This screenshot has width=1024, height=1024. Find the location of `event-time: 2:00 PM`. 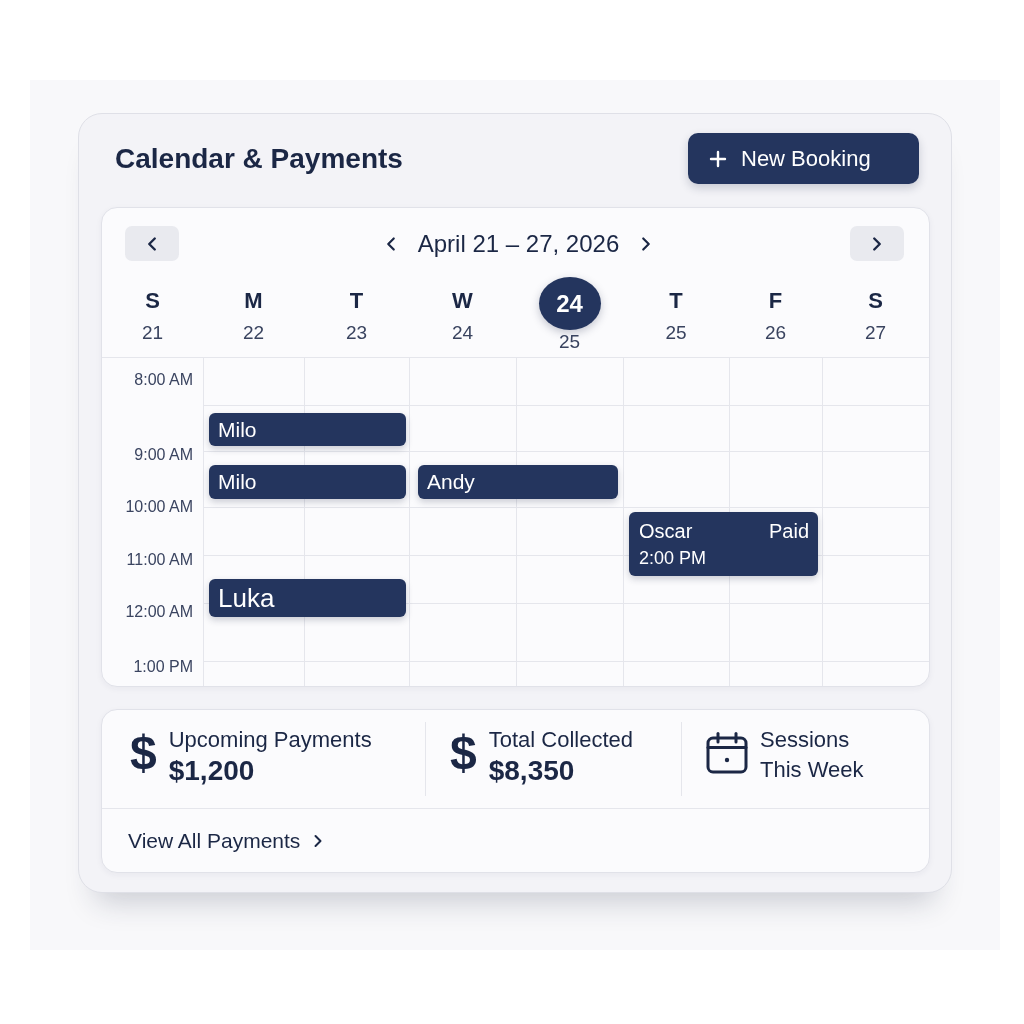

event-time: 2:00 PM is located at coordinates (673, 558).